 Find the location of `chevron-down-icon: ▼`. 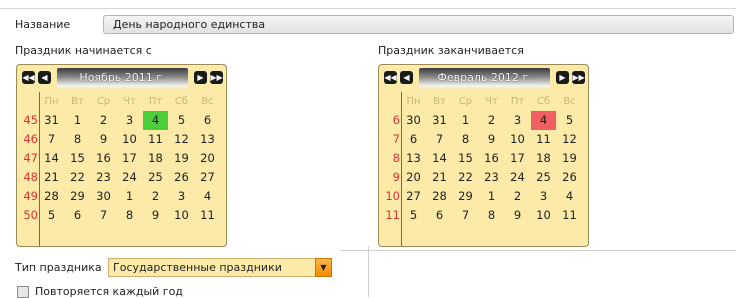

chevron-down-icon: ▼ is located at coordinates (323, 267).